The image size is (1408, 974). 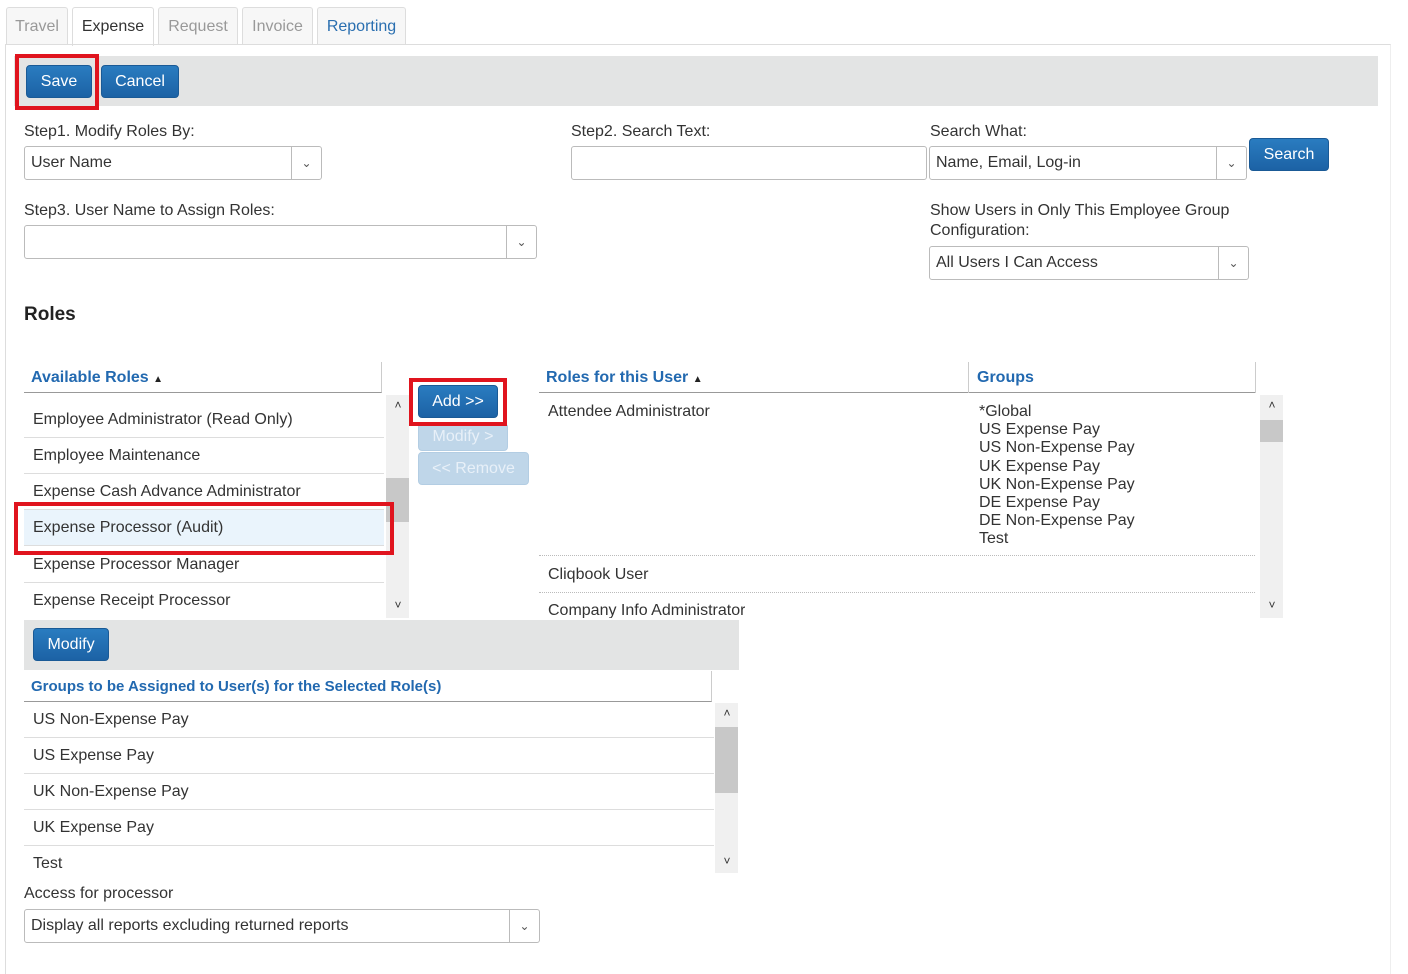 I want to click on select-value: All Users I Can Access, so click(x=1017, y=262).